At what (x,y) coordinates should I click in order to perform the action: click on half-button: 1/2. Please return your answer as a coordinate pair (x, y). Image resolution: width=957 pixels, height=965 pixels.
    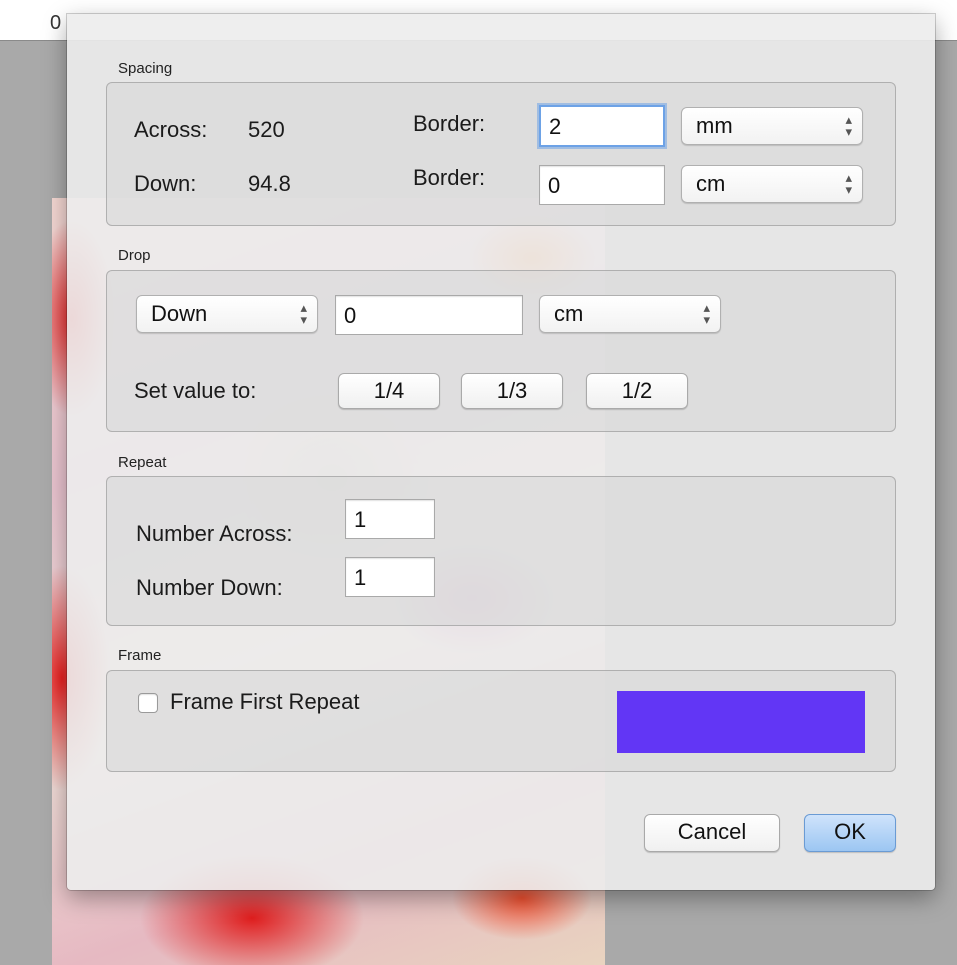
    Looking at the image, I should click on (637, 391).